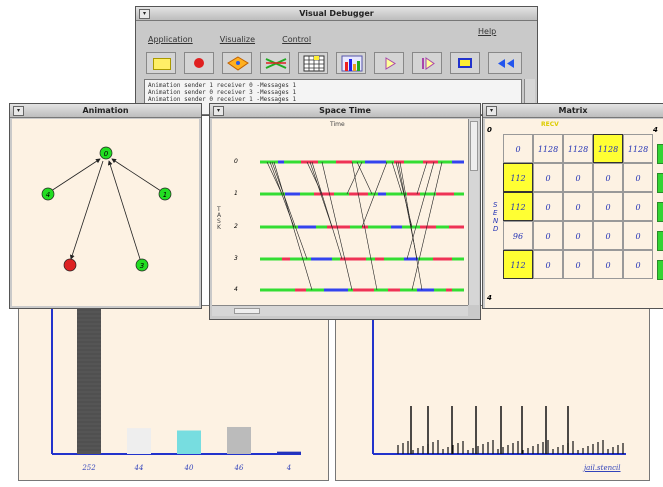 The width and height of the screenshot is (663, 487). What do you see at coordinates (170, 39) in the screenshot?
I see `menu-application: Application` at bounding box center [170, 39].